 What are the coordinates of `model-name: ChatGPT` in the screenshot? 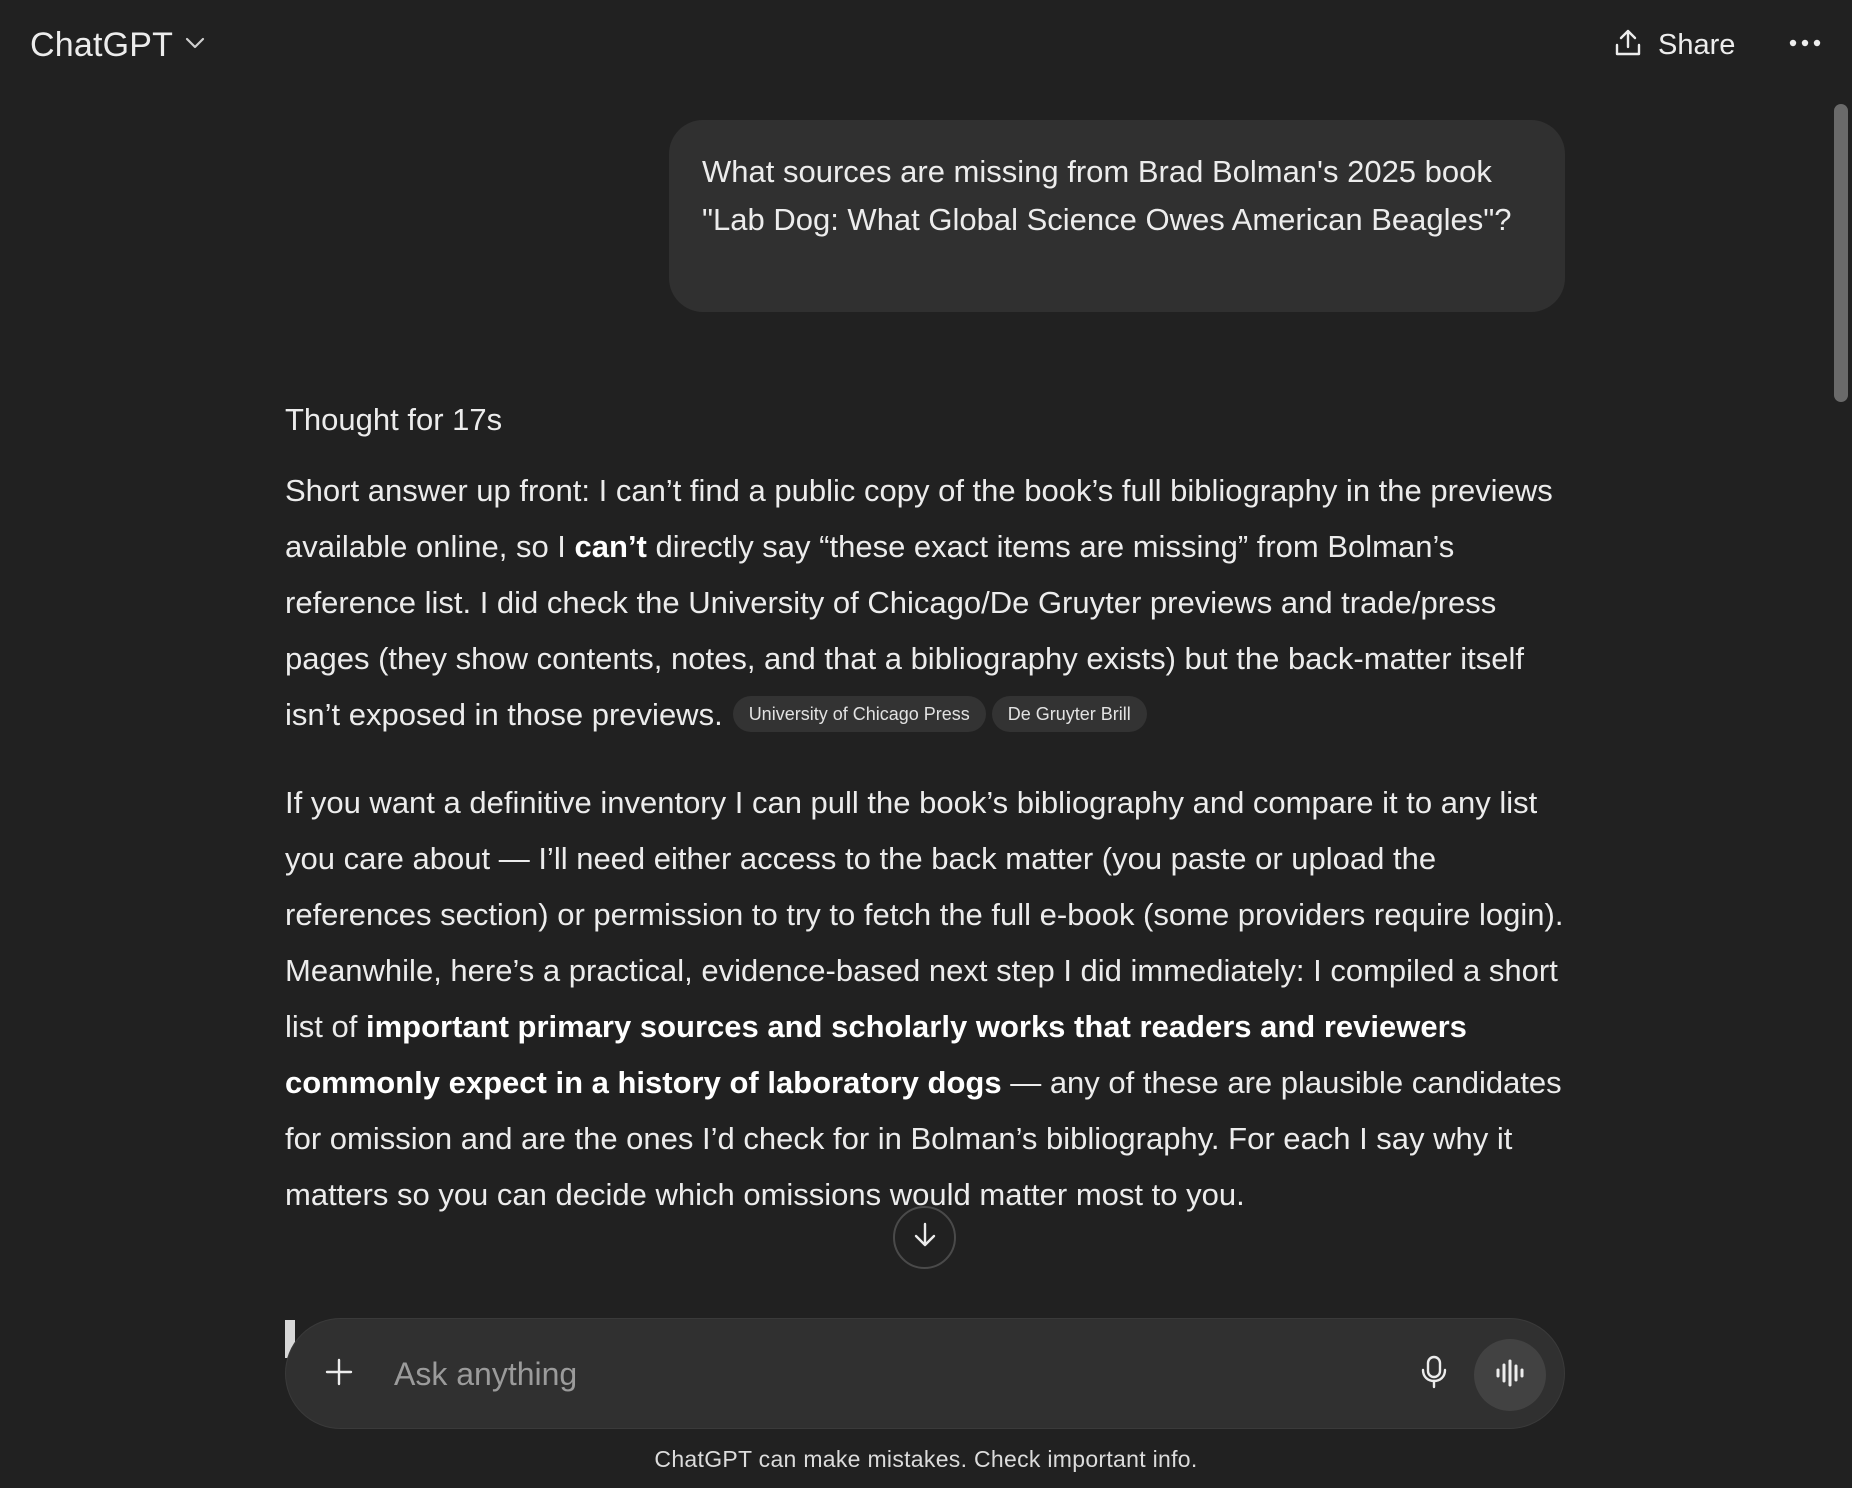 It's located at (102, 44).